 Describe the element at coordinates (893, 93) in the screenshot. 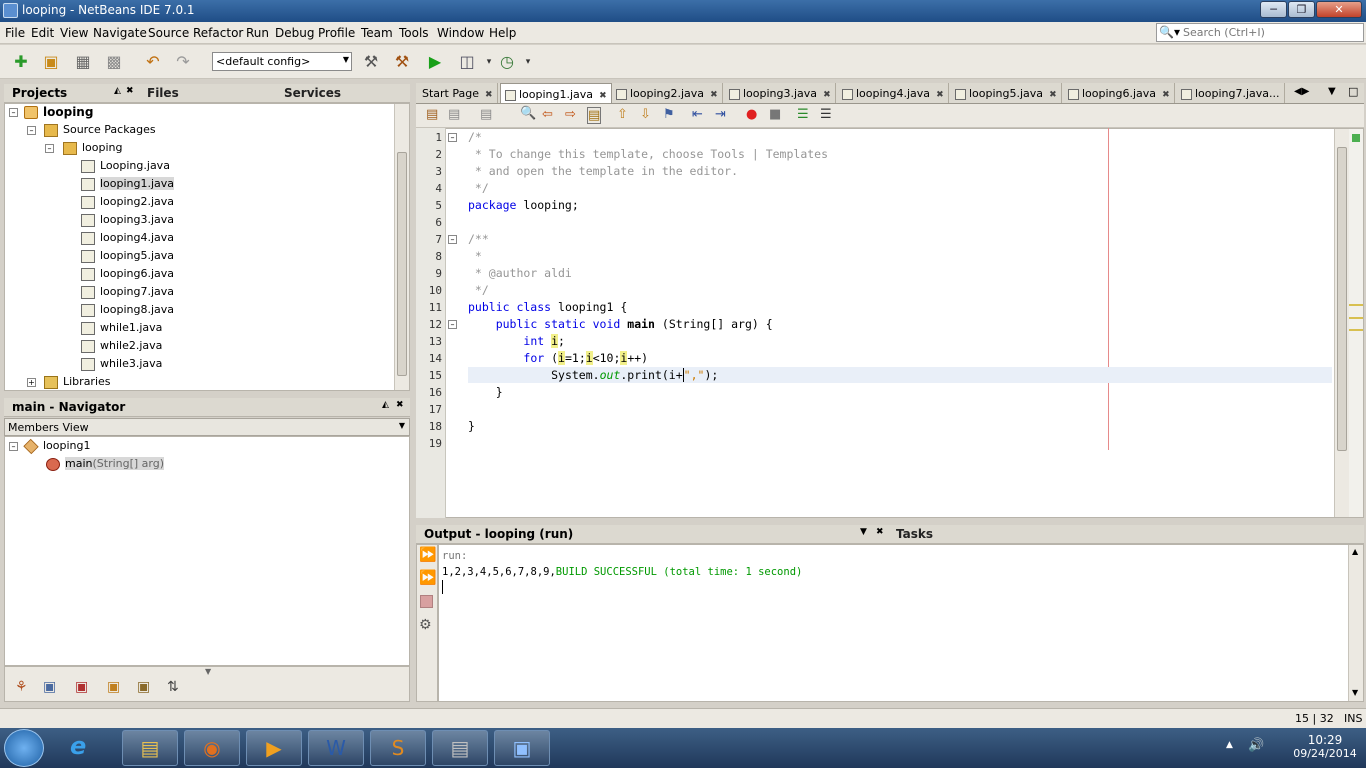

I see `tab-looping4: looping4.java ✖` at that location.